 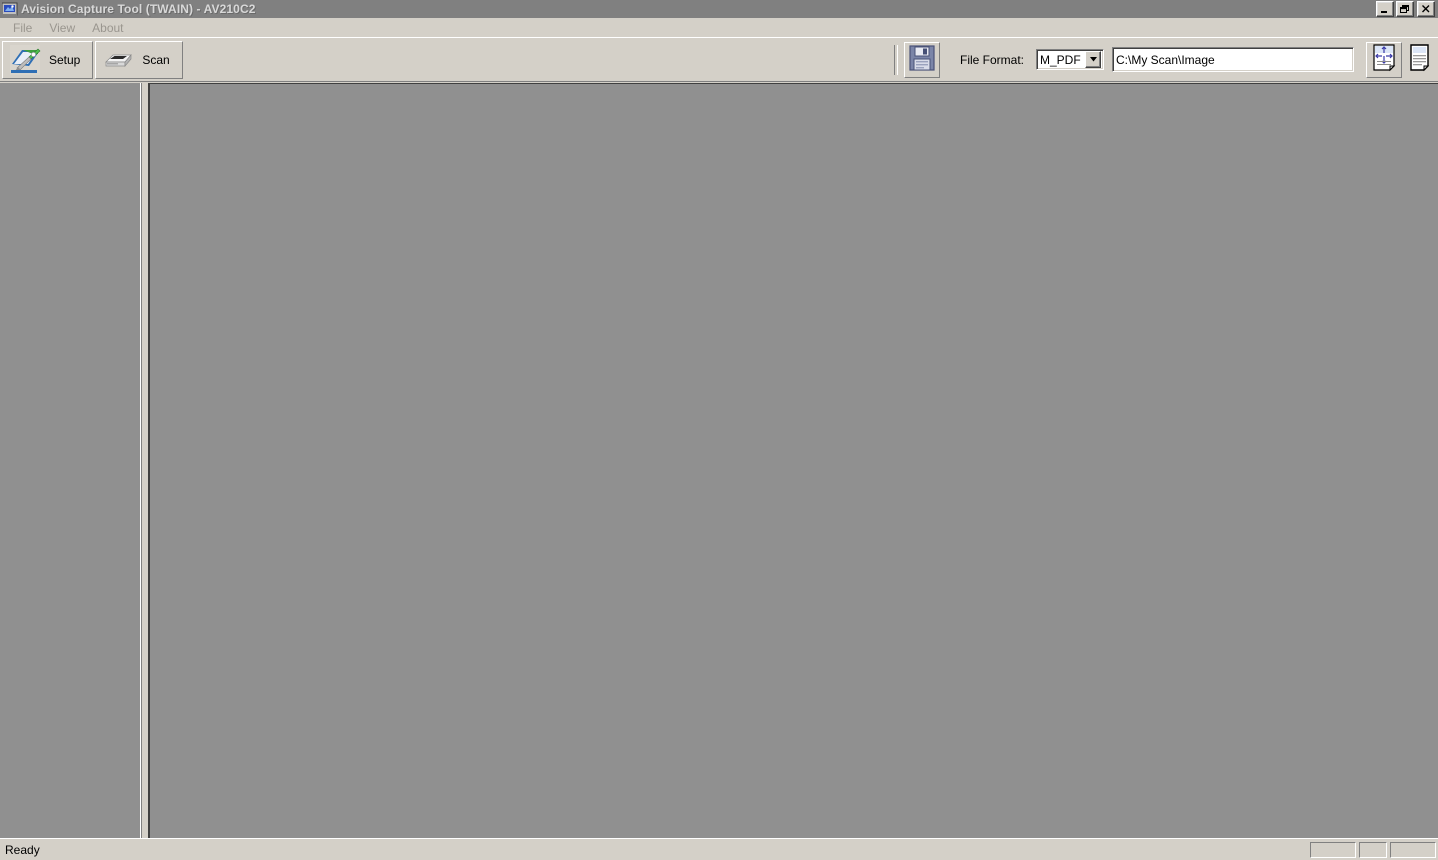 What do you see at coordinates (1426, 9) in the screenshot?
I see `close-icon` at bounding box center [1426, 9].